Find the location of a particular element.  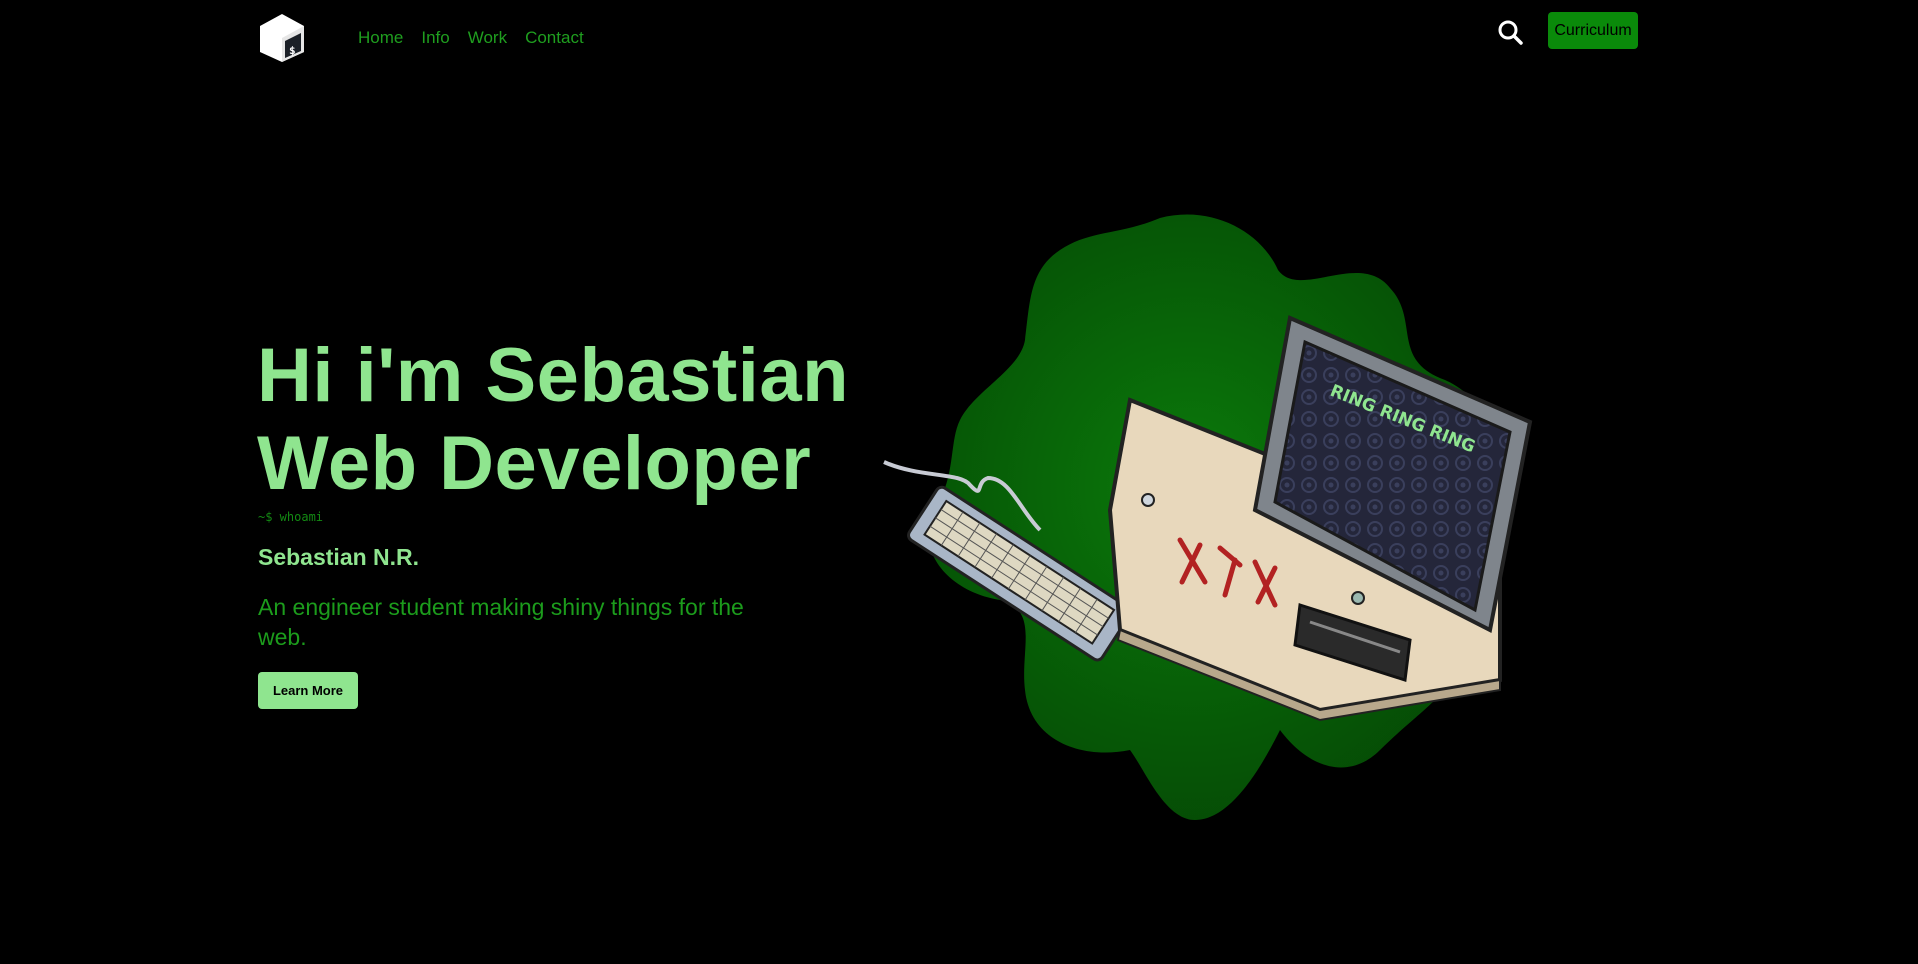

terminal-cube-icon: $ is located at coordinates (282, 38).